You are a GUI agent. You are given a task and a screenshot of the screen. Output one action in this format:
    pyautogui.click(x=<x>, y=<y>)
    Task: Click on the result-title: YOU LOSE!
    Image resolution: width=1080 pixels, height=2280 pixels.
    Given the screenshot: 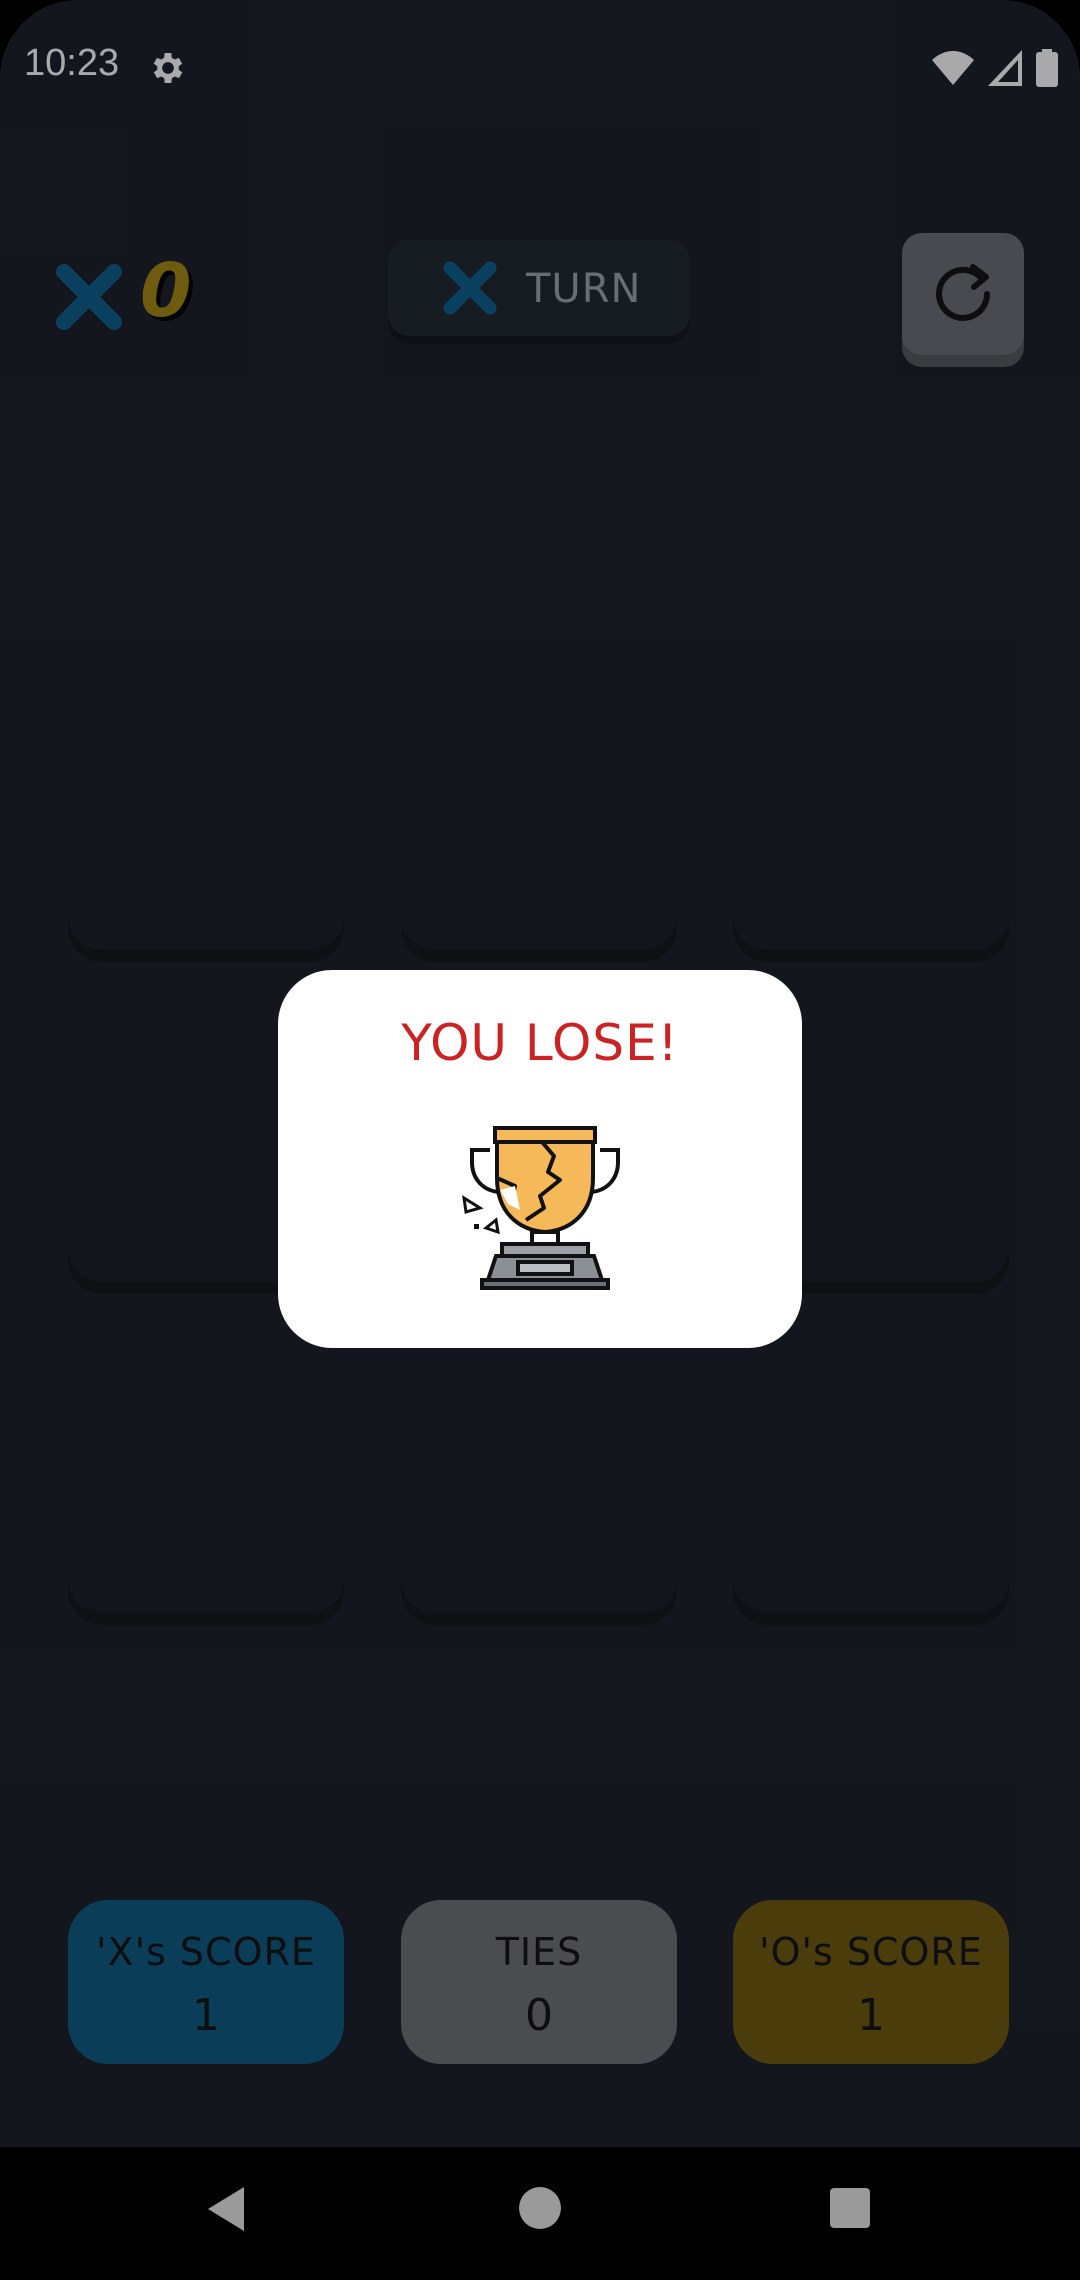 What is the action you would take?
    pyautogui.click(x=540, y=1043)
    